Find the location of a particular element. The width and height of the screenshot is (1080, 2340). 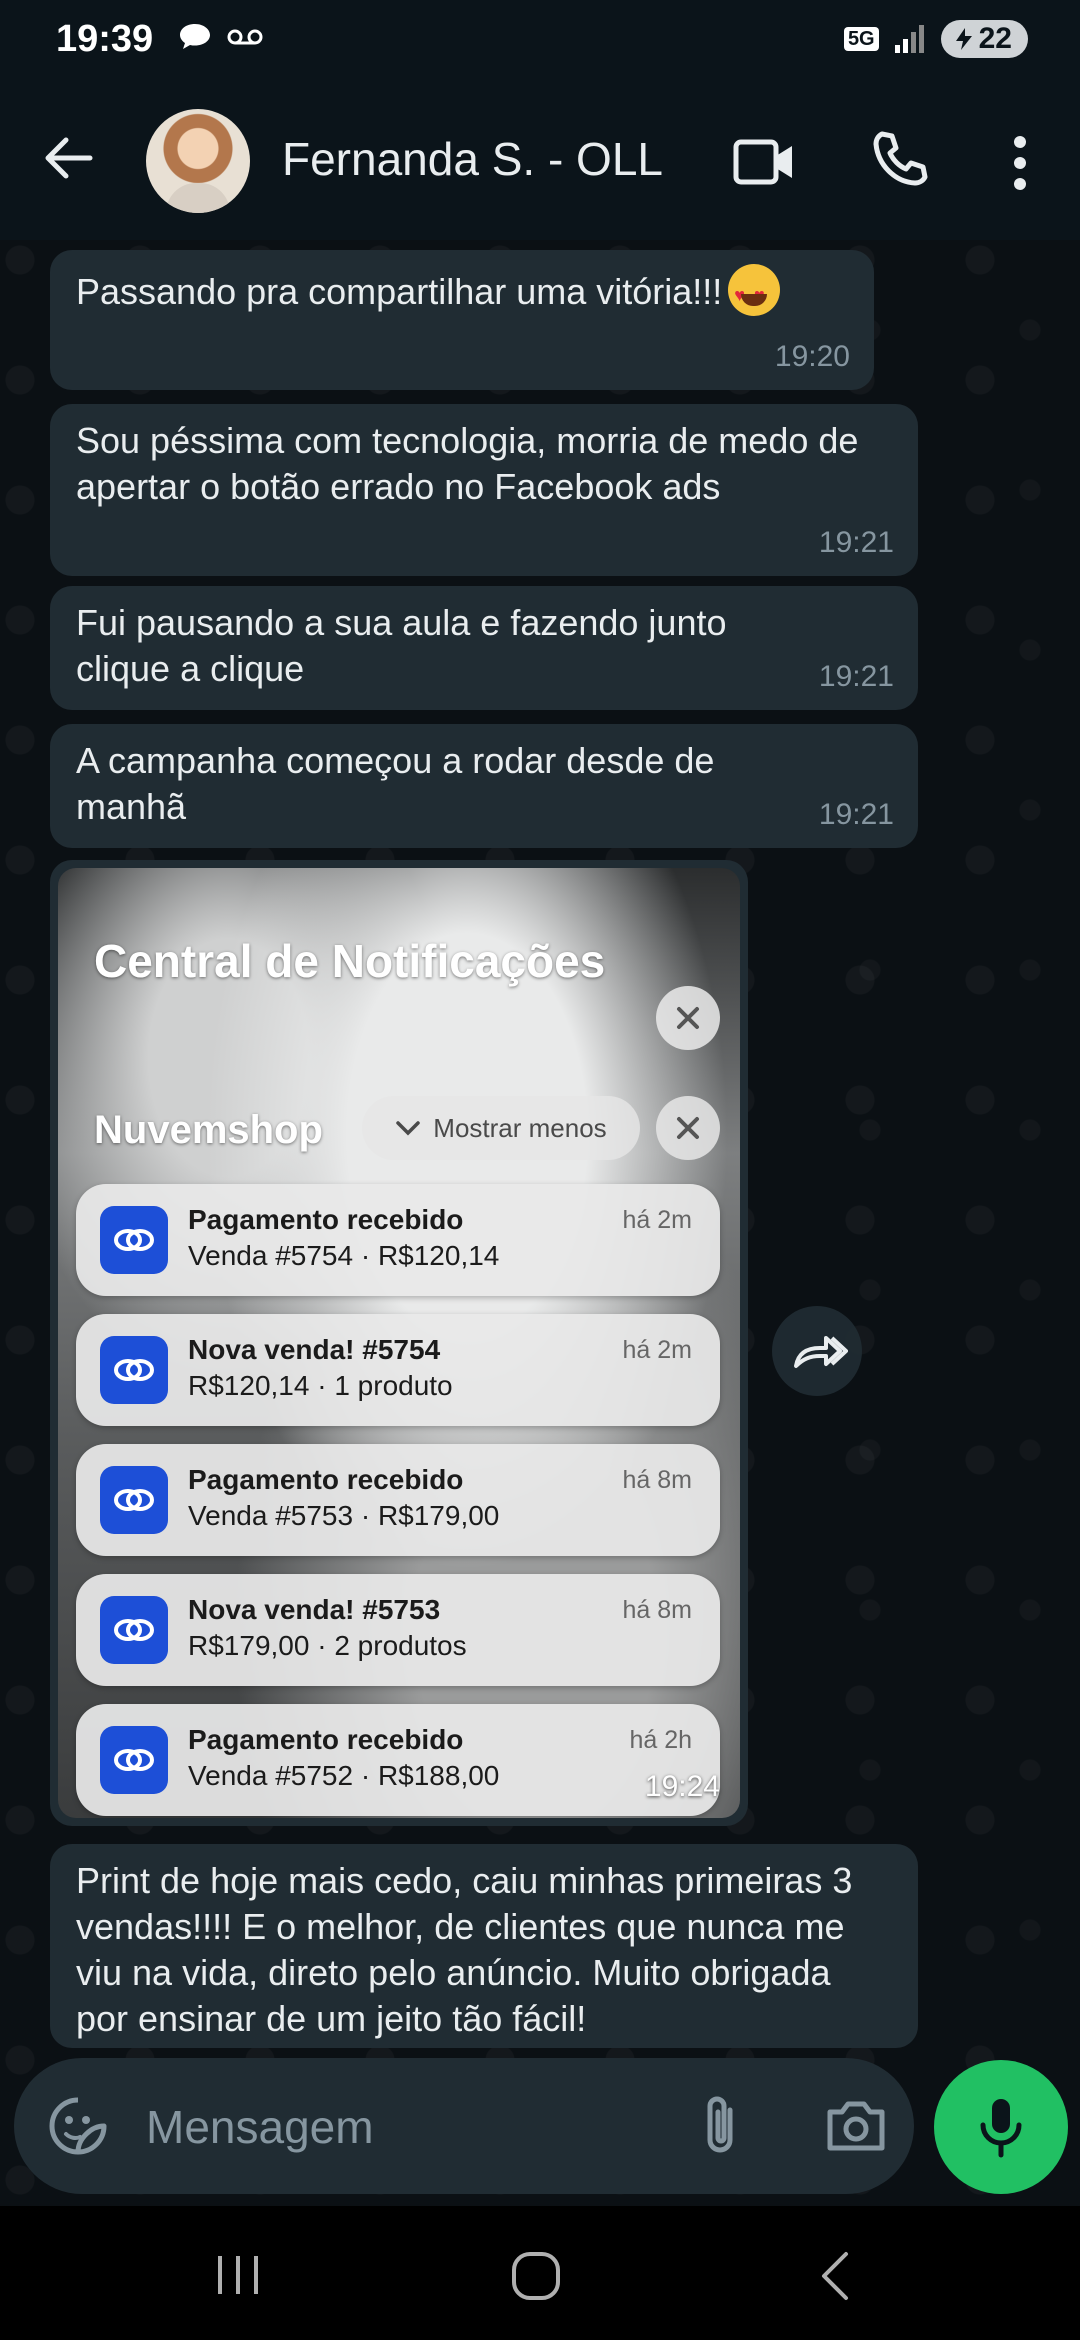

notification-center-title: Central de Notificações is located at coordinates (350, 961).